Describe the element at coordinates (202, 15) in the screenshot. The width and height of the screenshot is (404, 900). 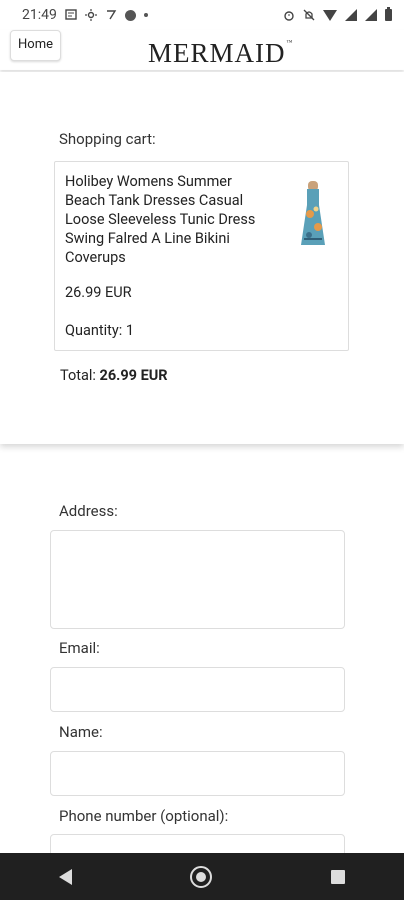
I see `status-bar: 21:49` at that location.